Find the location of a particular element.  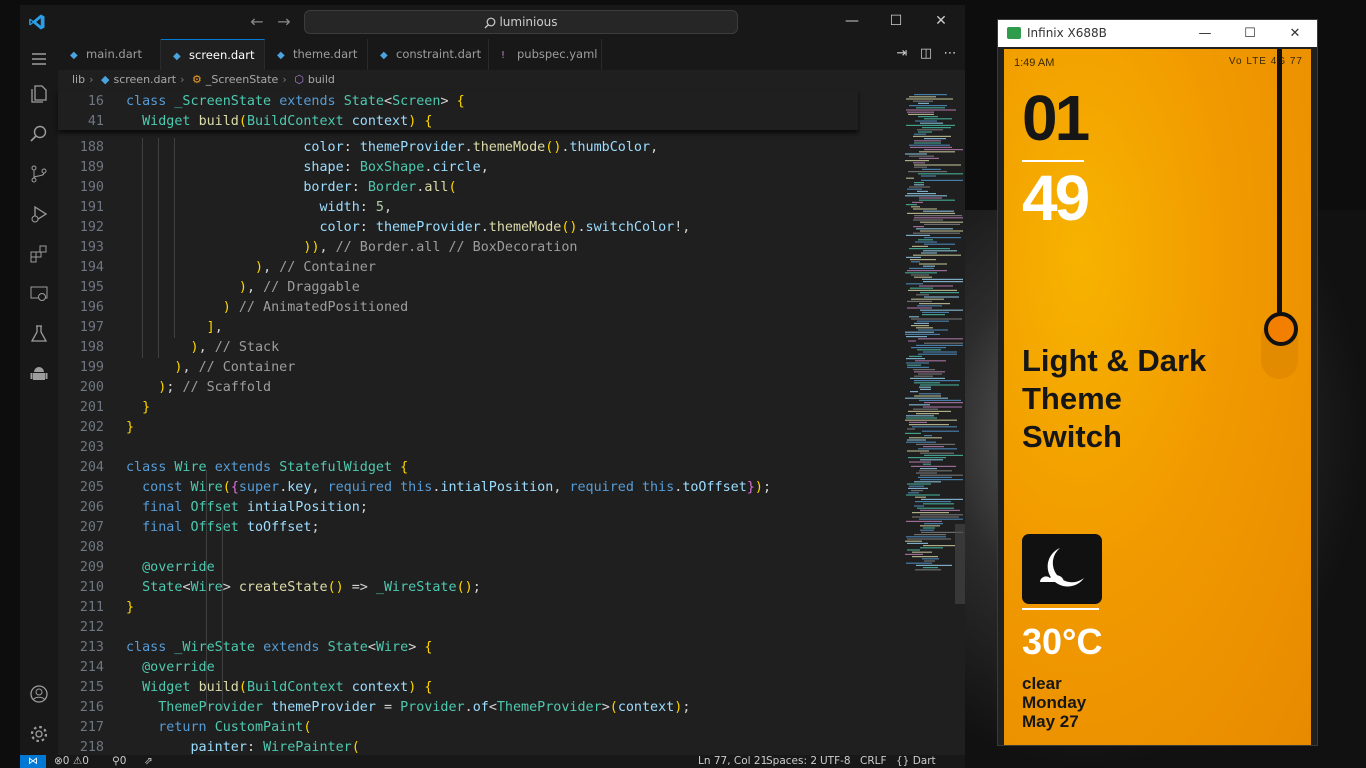

minimap is located at coordinates (933, 340).